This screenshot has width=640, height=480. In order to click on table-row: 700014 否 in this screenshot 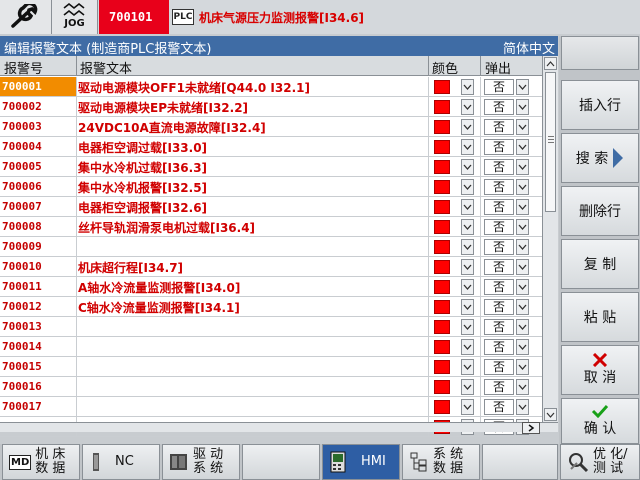, I will do `click(271, 347)`.